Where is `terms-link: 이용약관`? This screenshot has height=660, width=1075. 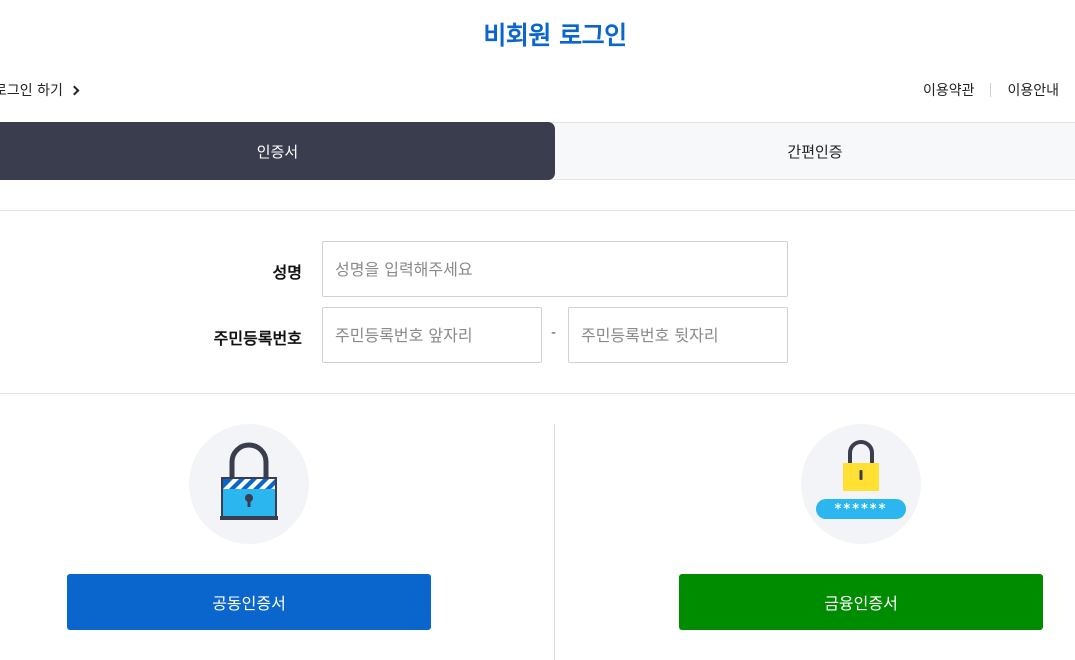 terms-link: 이용약관 is located at coordinates (949, 90).